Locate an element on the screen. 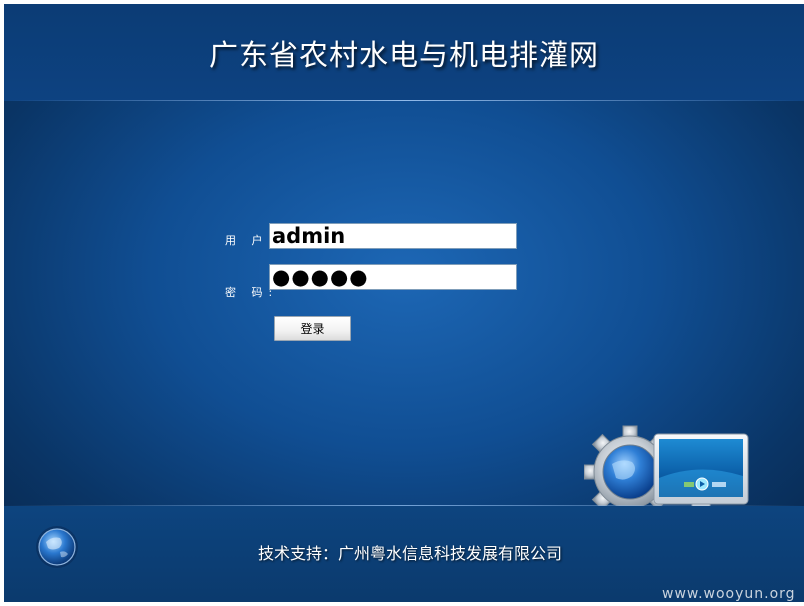 The image size is (804, 606). header-divider is located at coordinates (404, 100).